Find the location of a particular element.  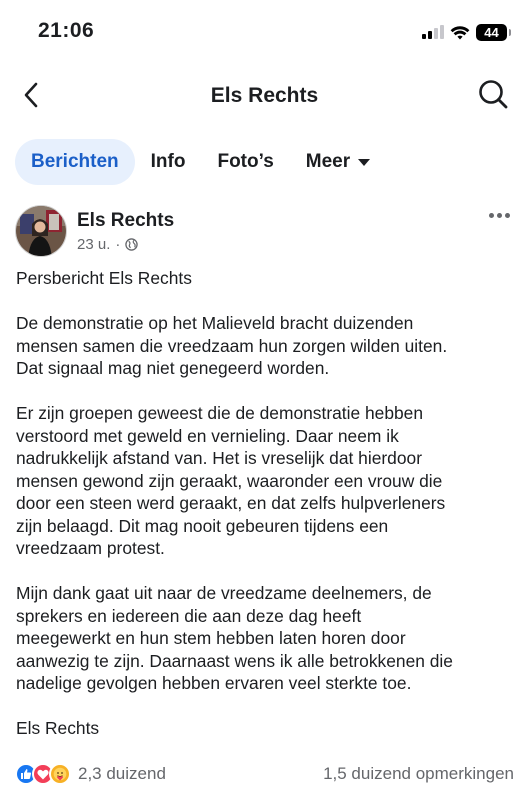

globe-icon is located at coordinates (132, 244).